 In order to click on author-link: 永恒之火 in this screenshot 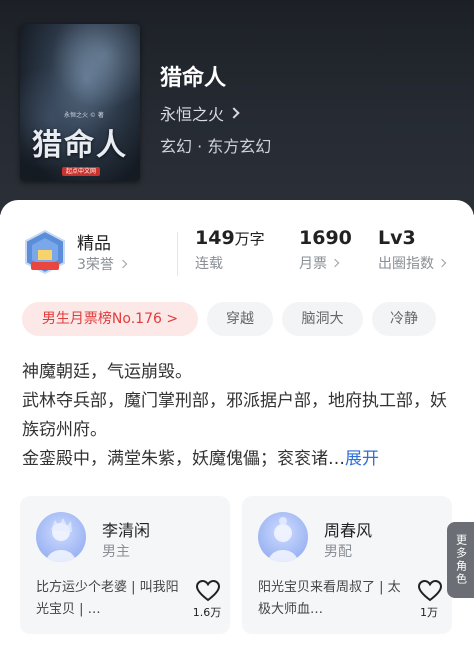, I will do `click(200, 113)`.